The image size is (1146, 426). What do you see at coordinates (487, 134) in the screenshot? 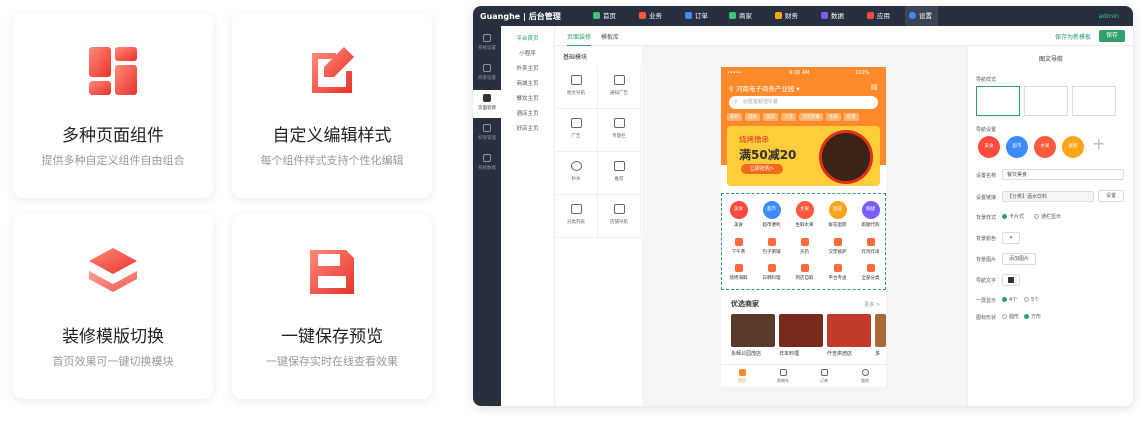
I see `sidebar-item-permission: 权限管理` at bounding box center [487, 134].